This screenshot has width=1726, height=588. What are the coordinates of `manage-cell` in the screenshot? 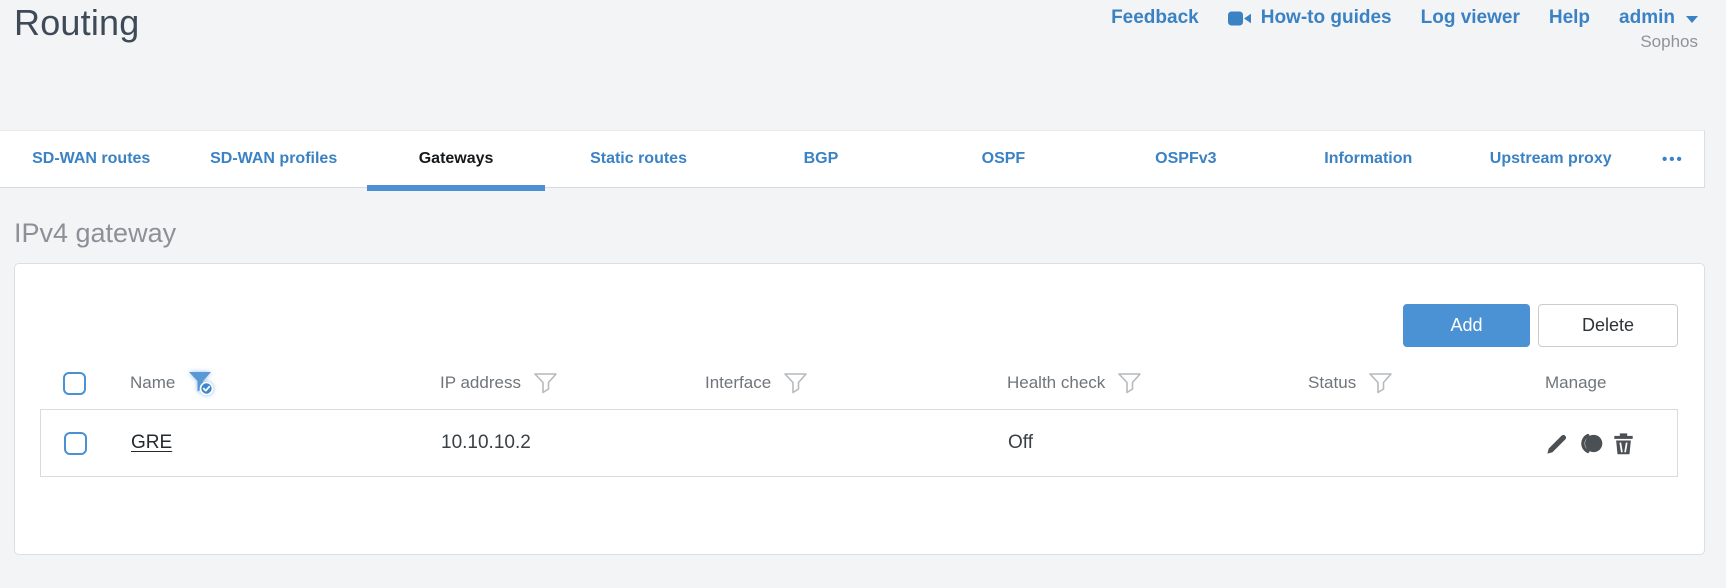 It's located at (1611, 443).